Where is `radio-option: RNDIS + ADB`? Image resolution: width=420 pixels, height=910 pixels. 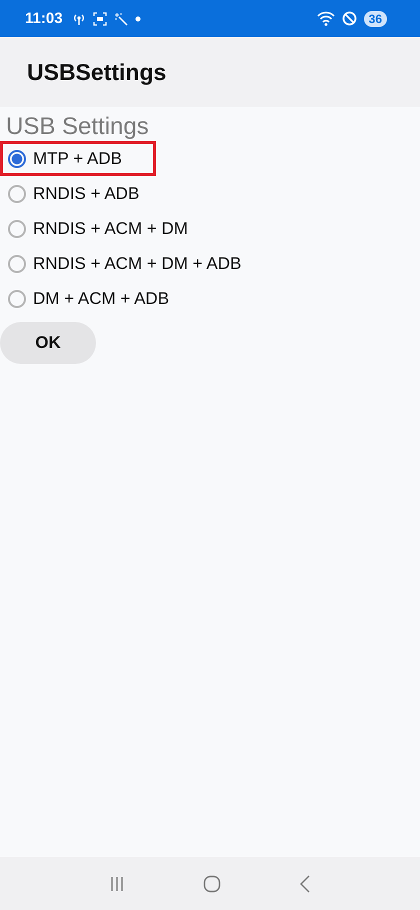
radio-option: RNDIS + ADB is located at coordinates (72, 193).